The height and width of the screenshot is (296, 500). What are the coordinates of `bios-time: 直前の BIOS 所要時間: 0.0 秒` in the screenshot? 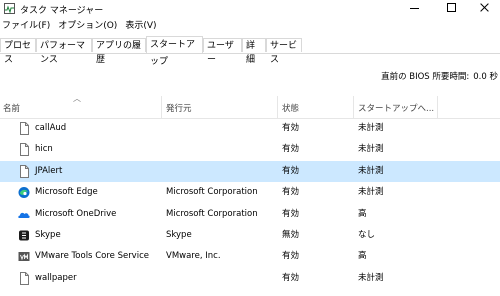 It's located at (439, 76).